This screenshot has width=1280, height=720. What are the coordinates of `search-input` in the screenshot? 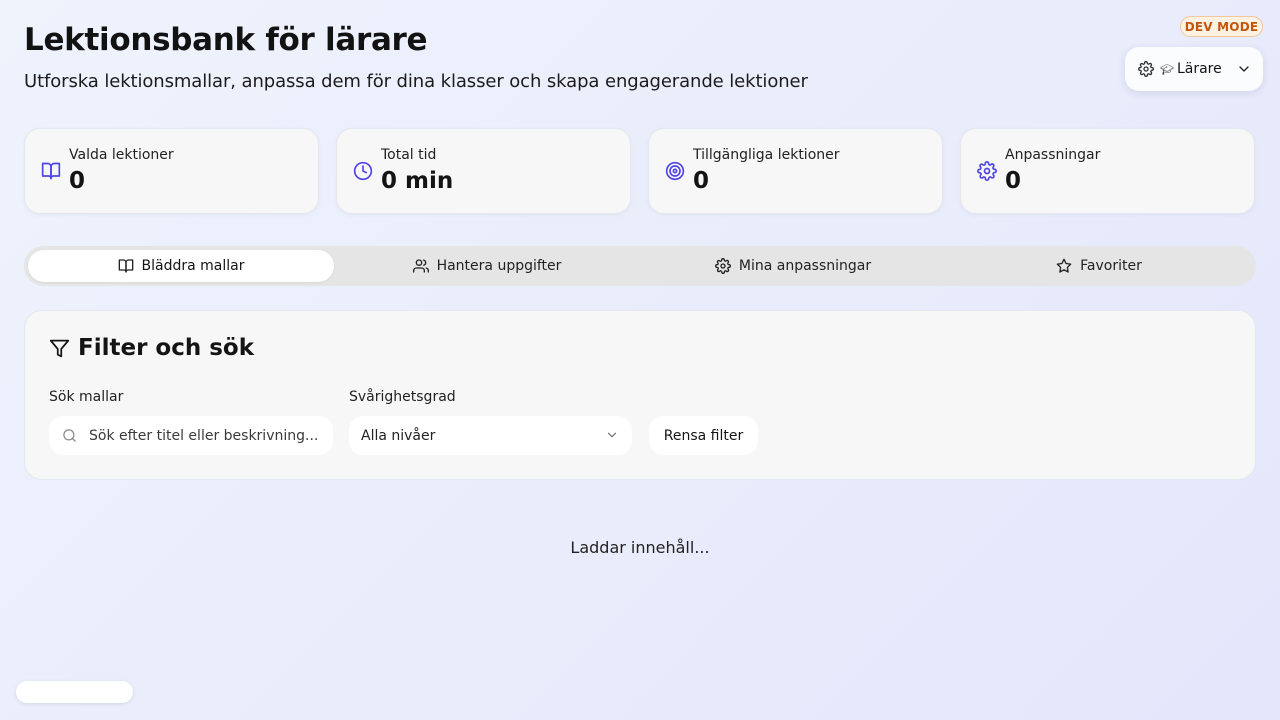 It's located at (207, 435).